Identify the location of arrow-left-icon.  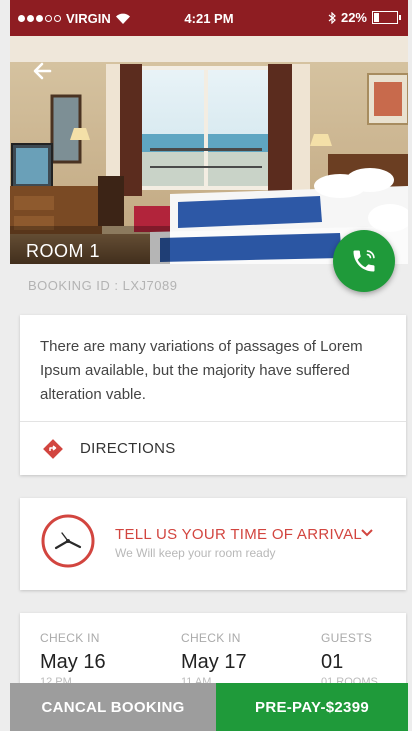
(42, 71).